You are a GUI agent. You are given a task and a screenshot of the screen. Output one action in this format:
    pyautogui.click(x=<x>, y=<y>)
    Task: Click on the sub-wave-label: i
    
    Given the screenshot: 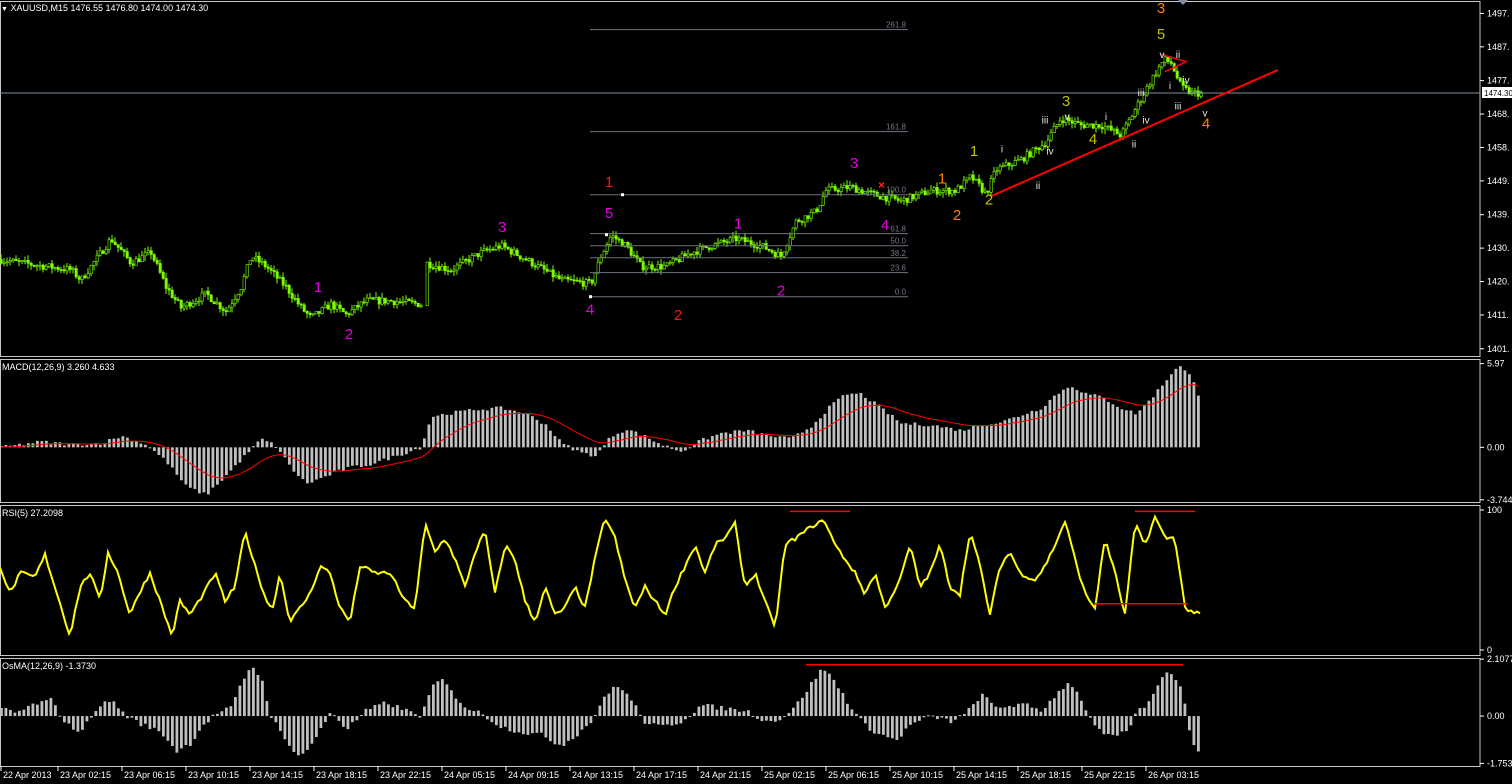 What is the action you would take?
    pyautogui.click(x=1106, y=117)
    